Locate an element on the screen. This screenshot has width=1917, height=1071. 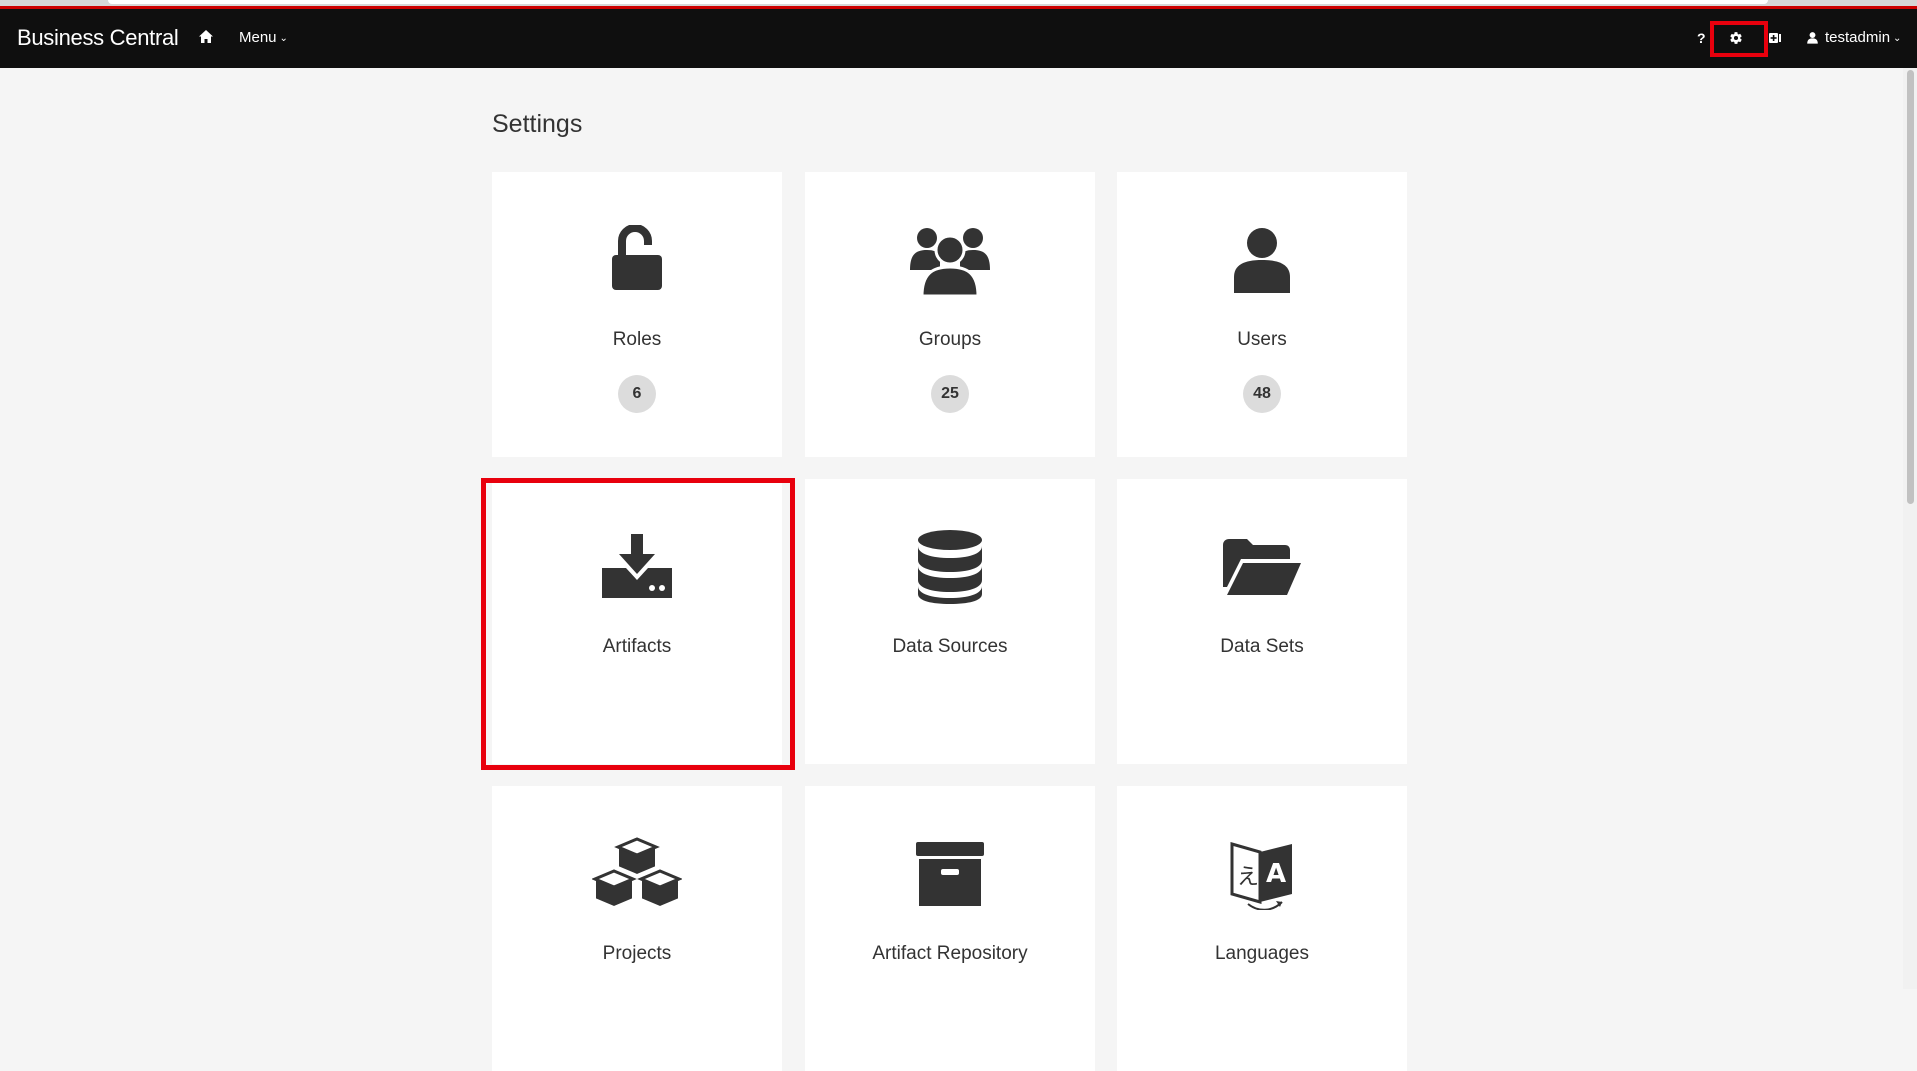
download-icon is located at coordinates (637, 567).